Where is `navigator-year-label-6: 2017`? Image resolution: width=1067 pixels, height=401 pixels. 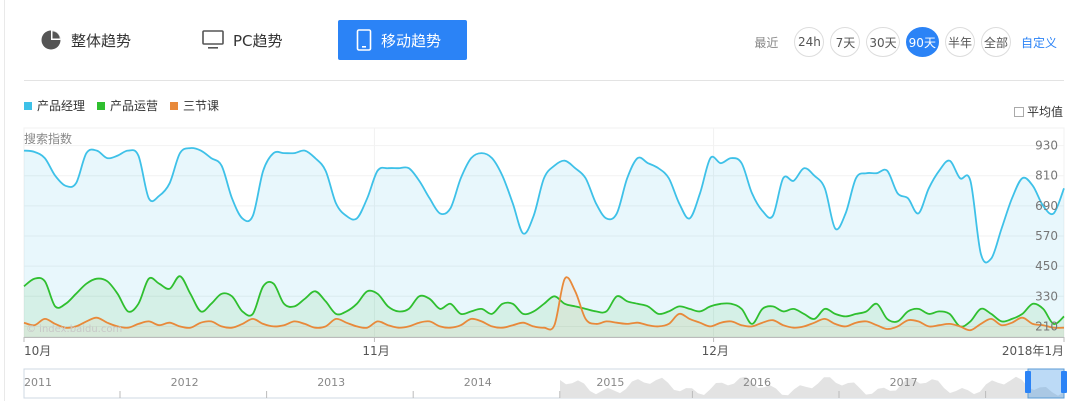 navigator-year-label-6: 2017 is located at coordinates (904, 382).